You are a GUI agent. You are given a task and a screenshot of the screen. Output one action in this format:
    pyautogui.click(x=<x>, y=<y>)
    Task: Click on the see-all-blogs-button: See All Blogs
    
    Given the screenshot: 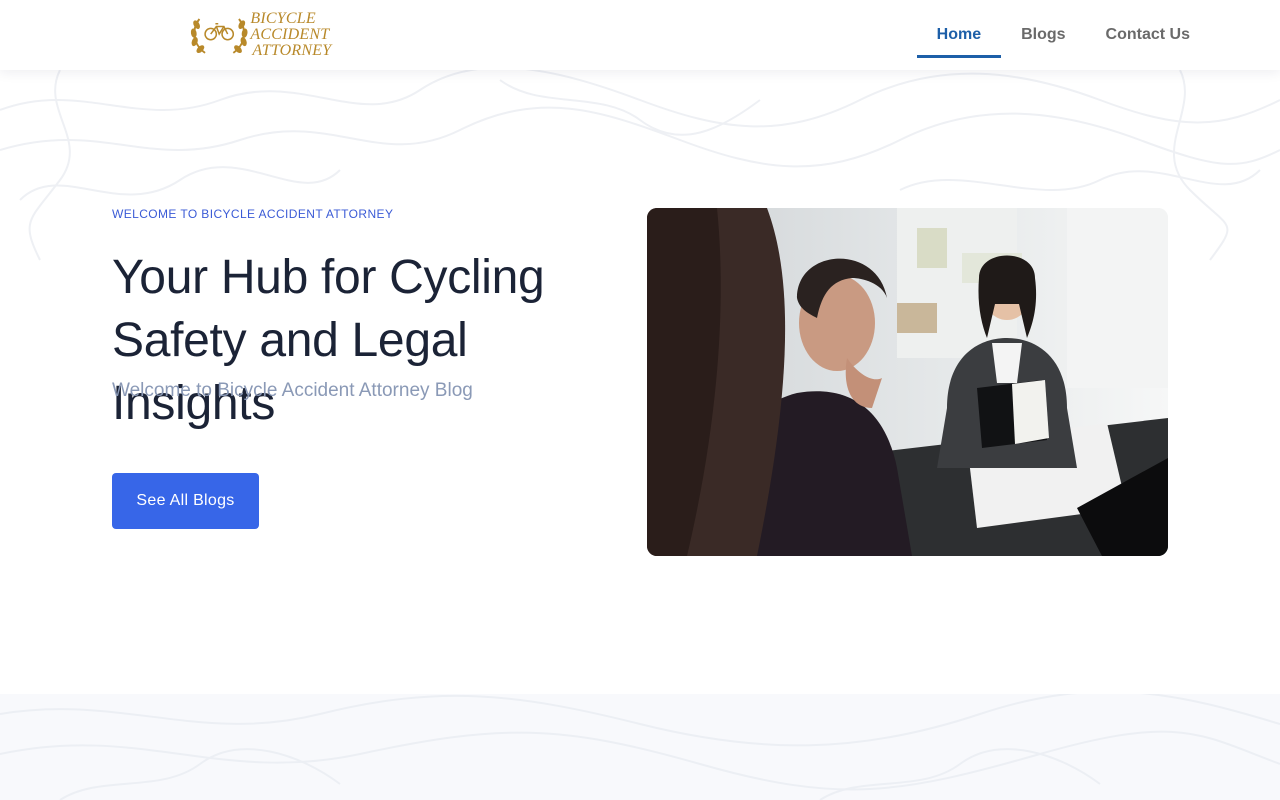 What is the action you would take?
    pyautogui.click(x=185, y=501)
    